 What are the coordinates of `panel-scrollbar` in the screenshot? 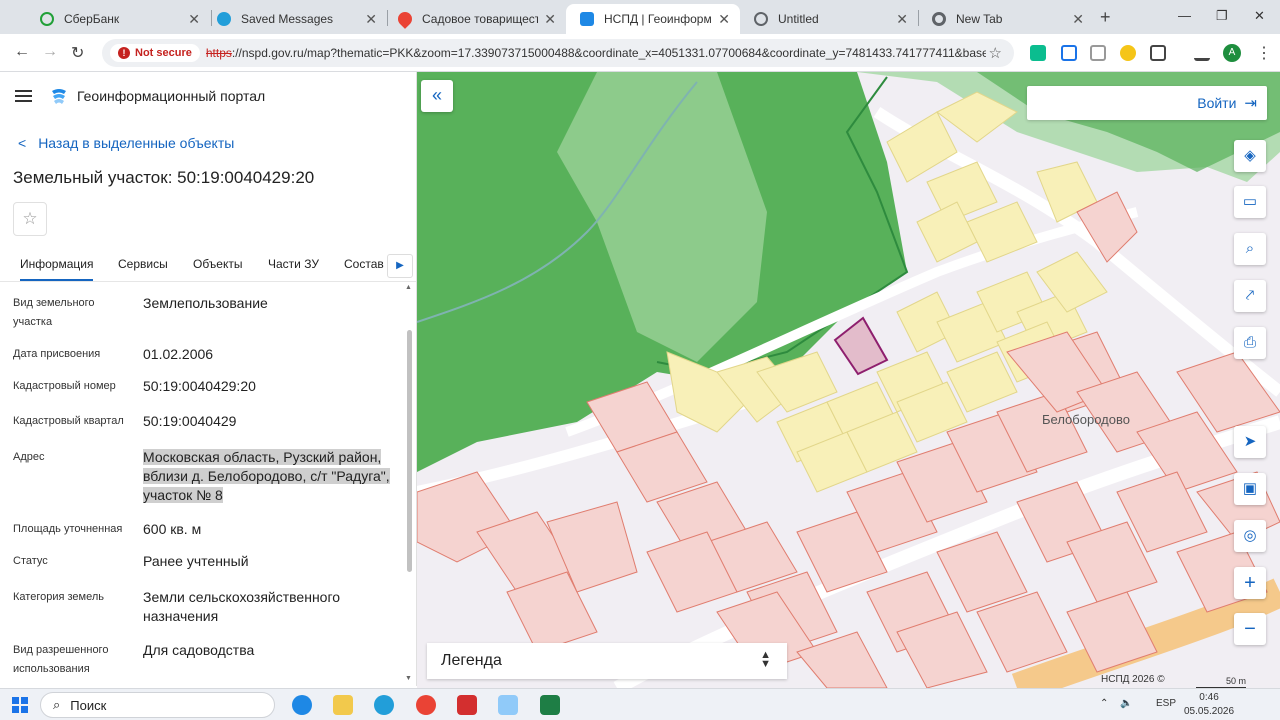 It's located at (409, 451).